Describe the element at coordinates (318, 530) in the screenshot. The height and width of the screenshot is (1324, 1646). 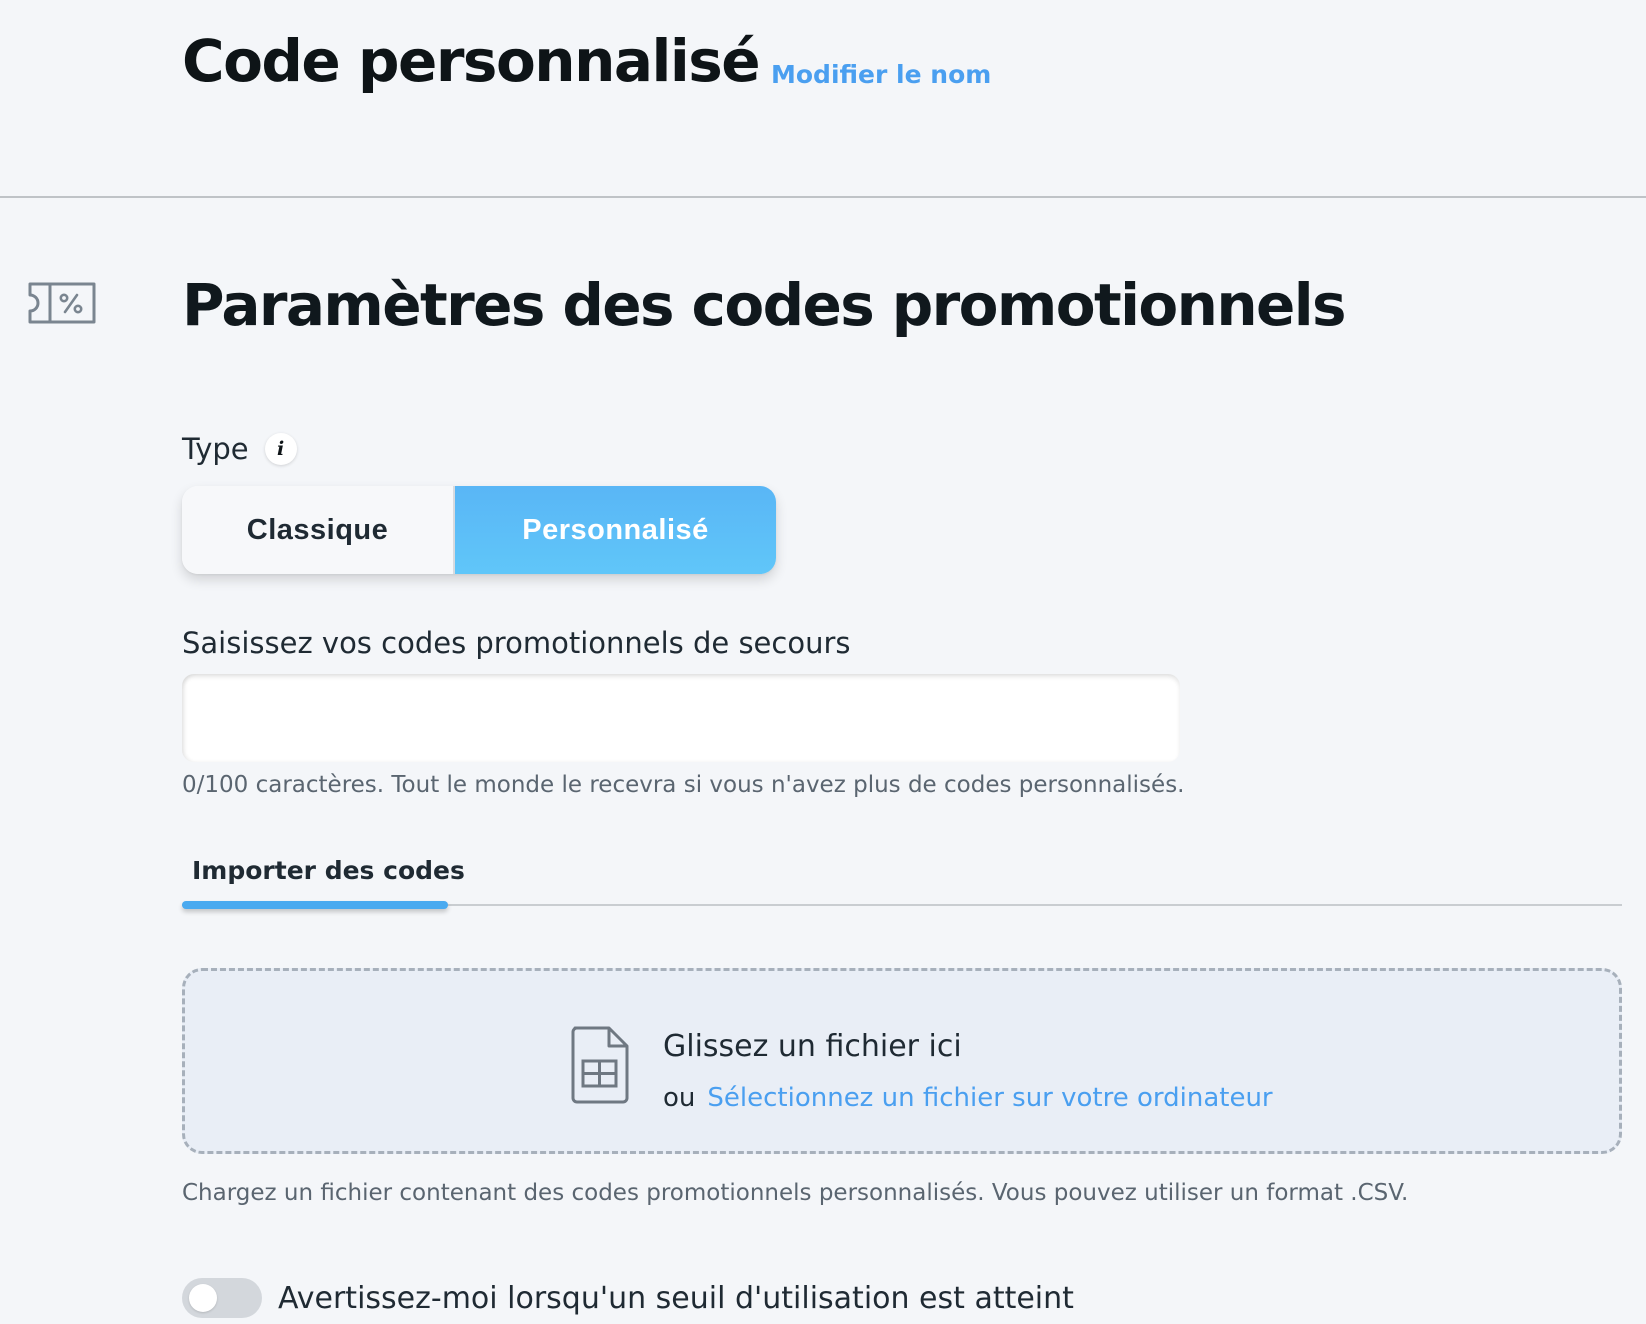
I see `type-option-classic: Classique` at that location.